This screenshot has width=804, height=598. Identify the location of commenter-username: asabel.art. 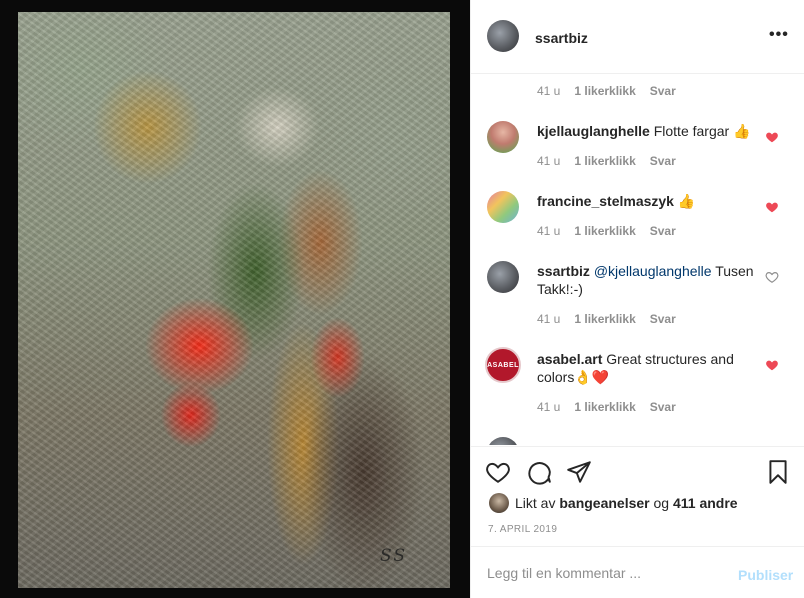
(569, 359).